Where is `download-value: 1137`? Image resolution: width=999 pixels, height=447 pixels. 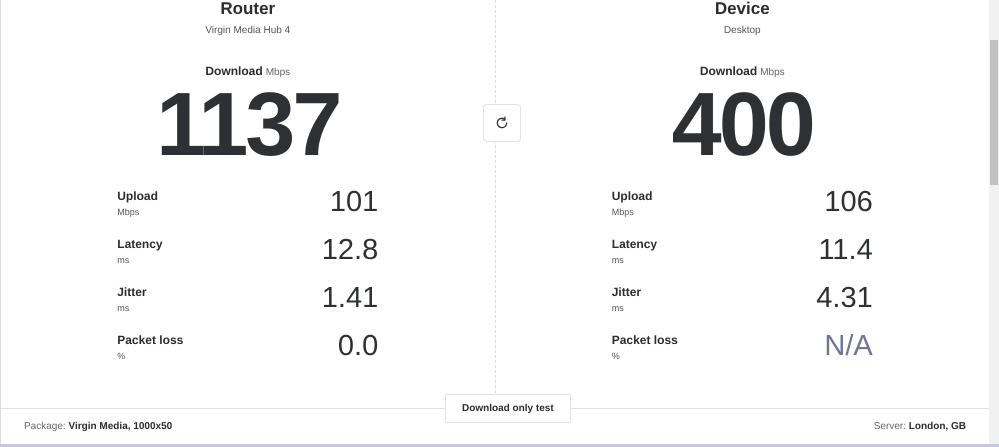 download-value: 1137 is located at coordinates (248, 125).